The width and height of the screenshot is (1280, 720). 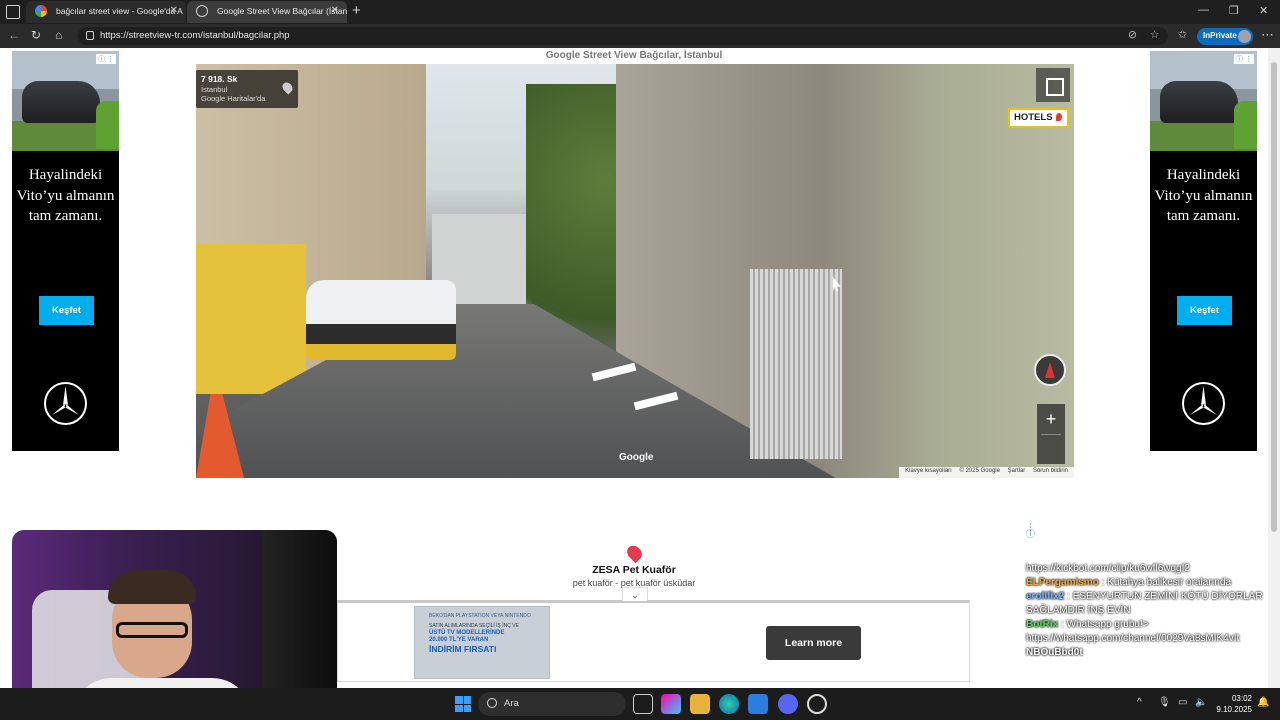 I want to click on windows-start-icon, so click(x=463, y=704).